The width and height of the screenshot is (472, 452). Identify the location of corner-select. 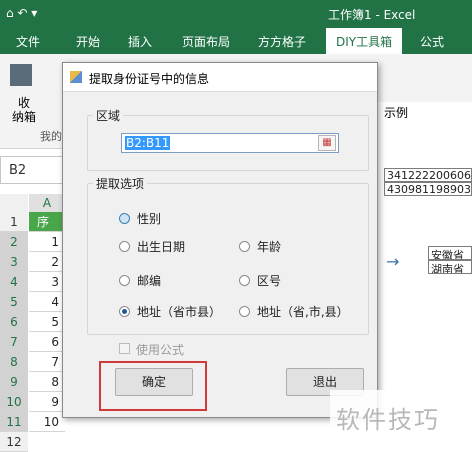
(14, 203).